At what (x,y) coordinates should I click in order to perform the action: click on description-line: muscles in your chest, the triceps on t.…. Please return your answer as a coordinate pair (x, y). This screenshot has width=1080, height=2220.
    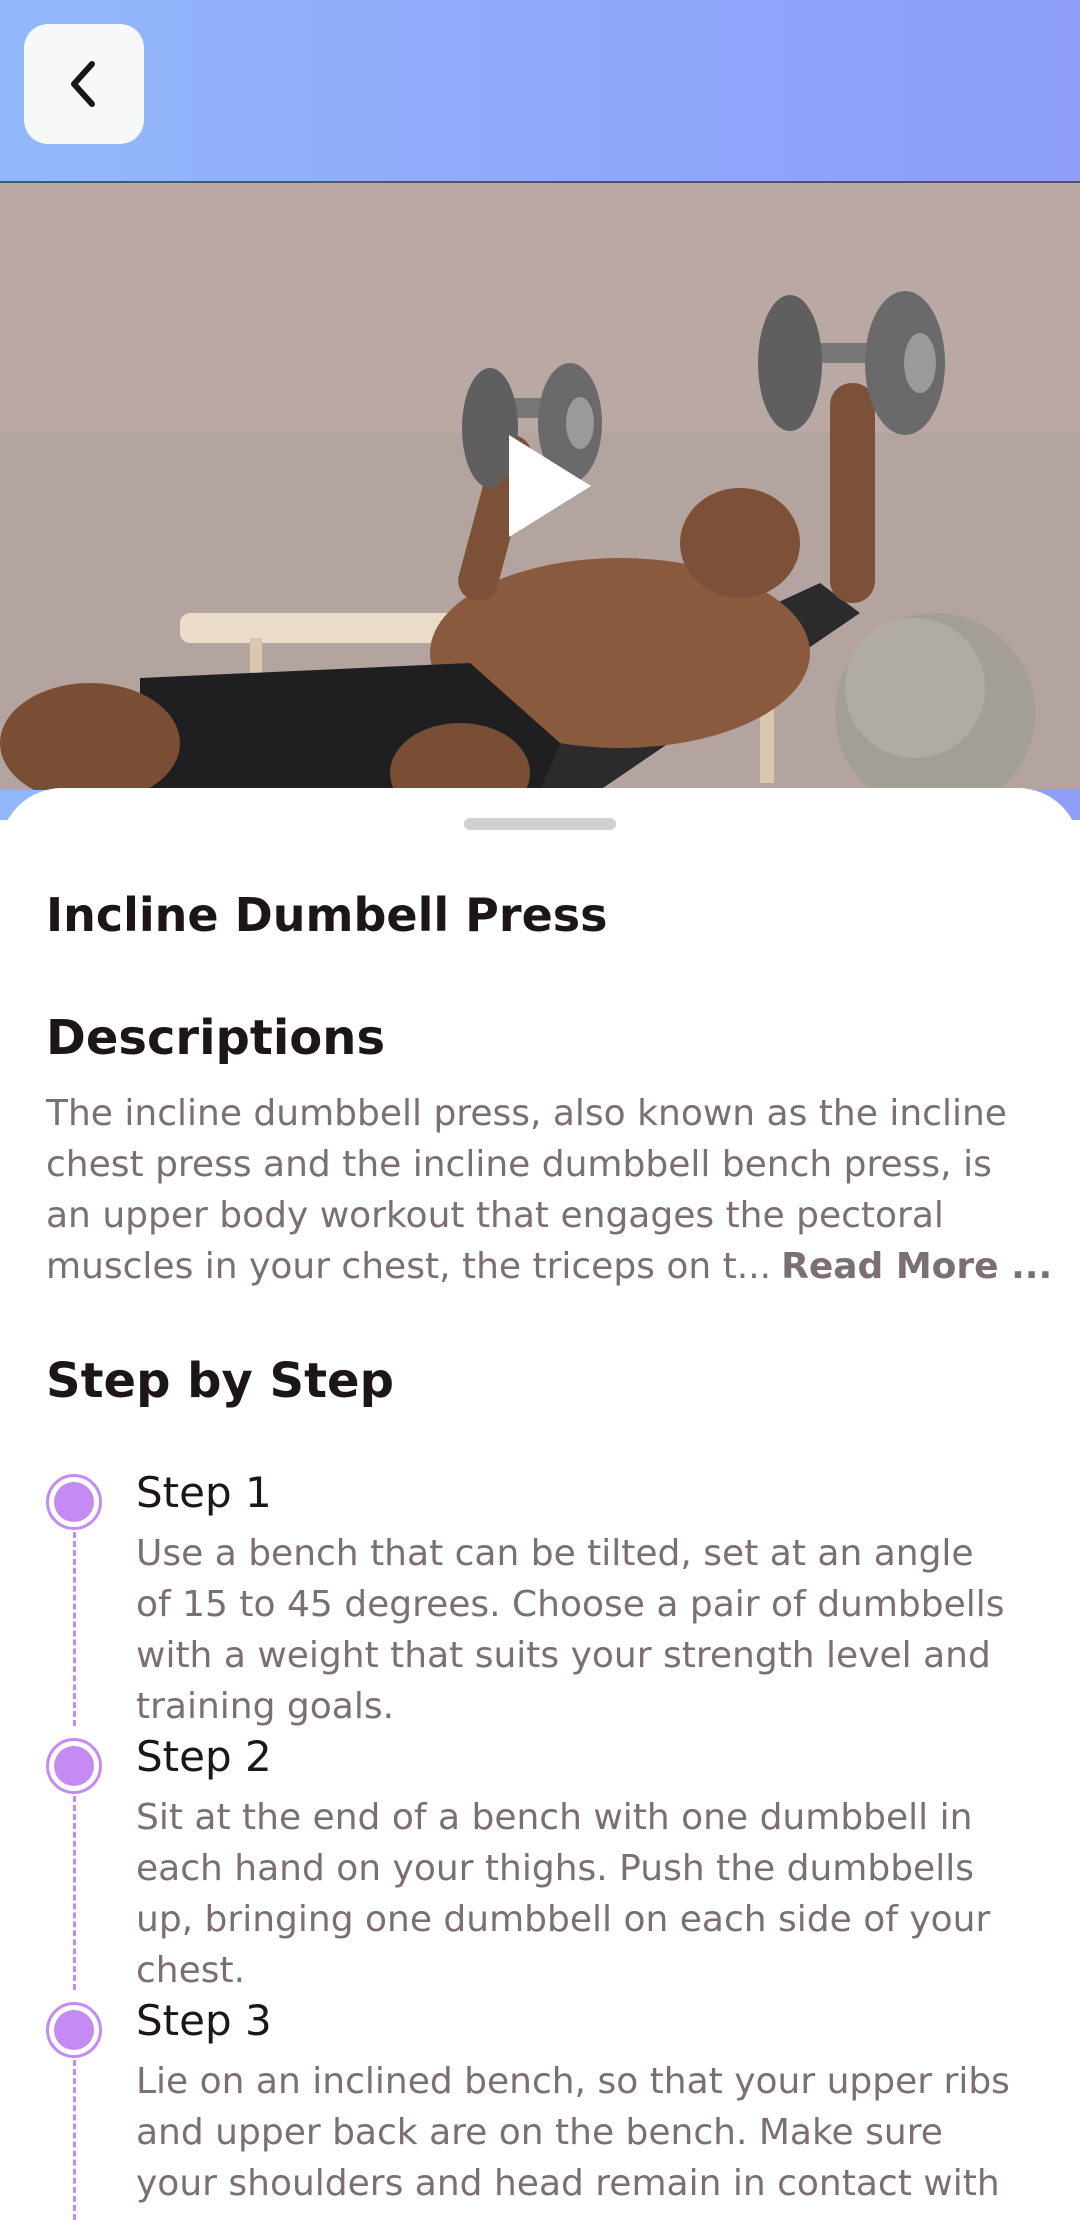
    Looking at the image, I should click on (549, 1266).